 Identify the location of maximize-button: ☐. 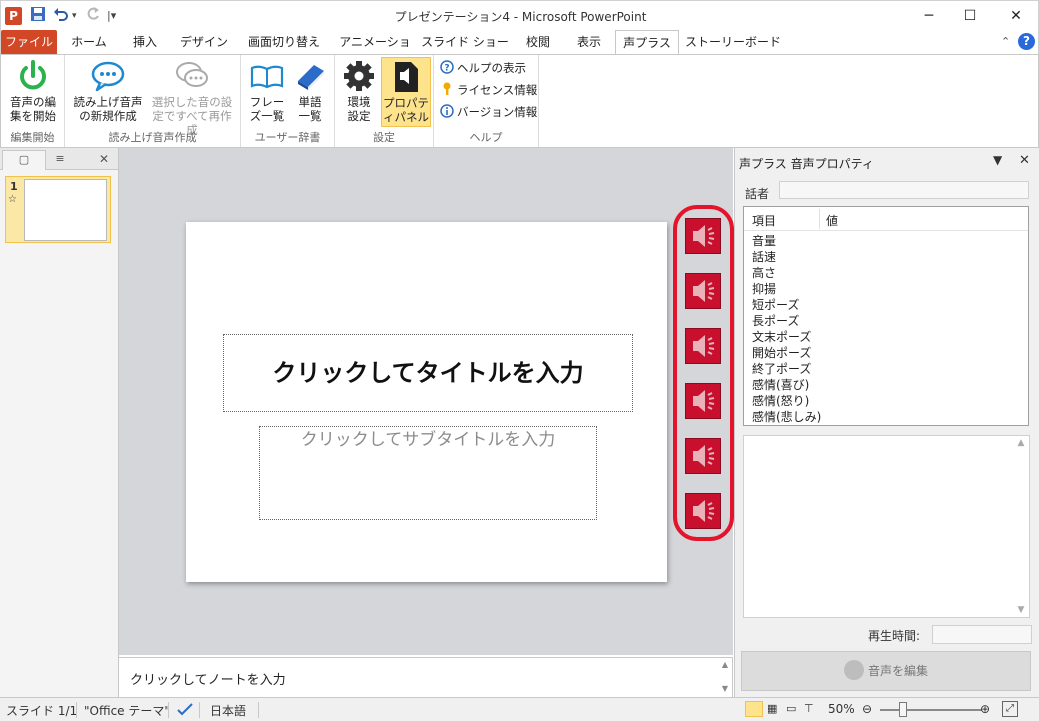
(970, 16).